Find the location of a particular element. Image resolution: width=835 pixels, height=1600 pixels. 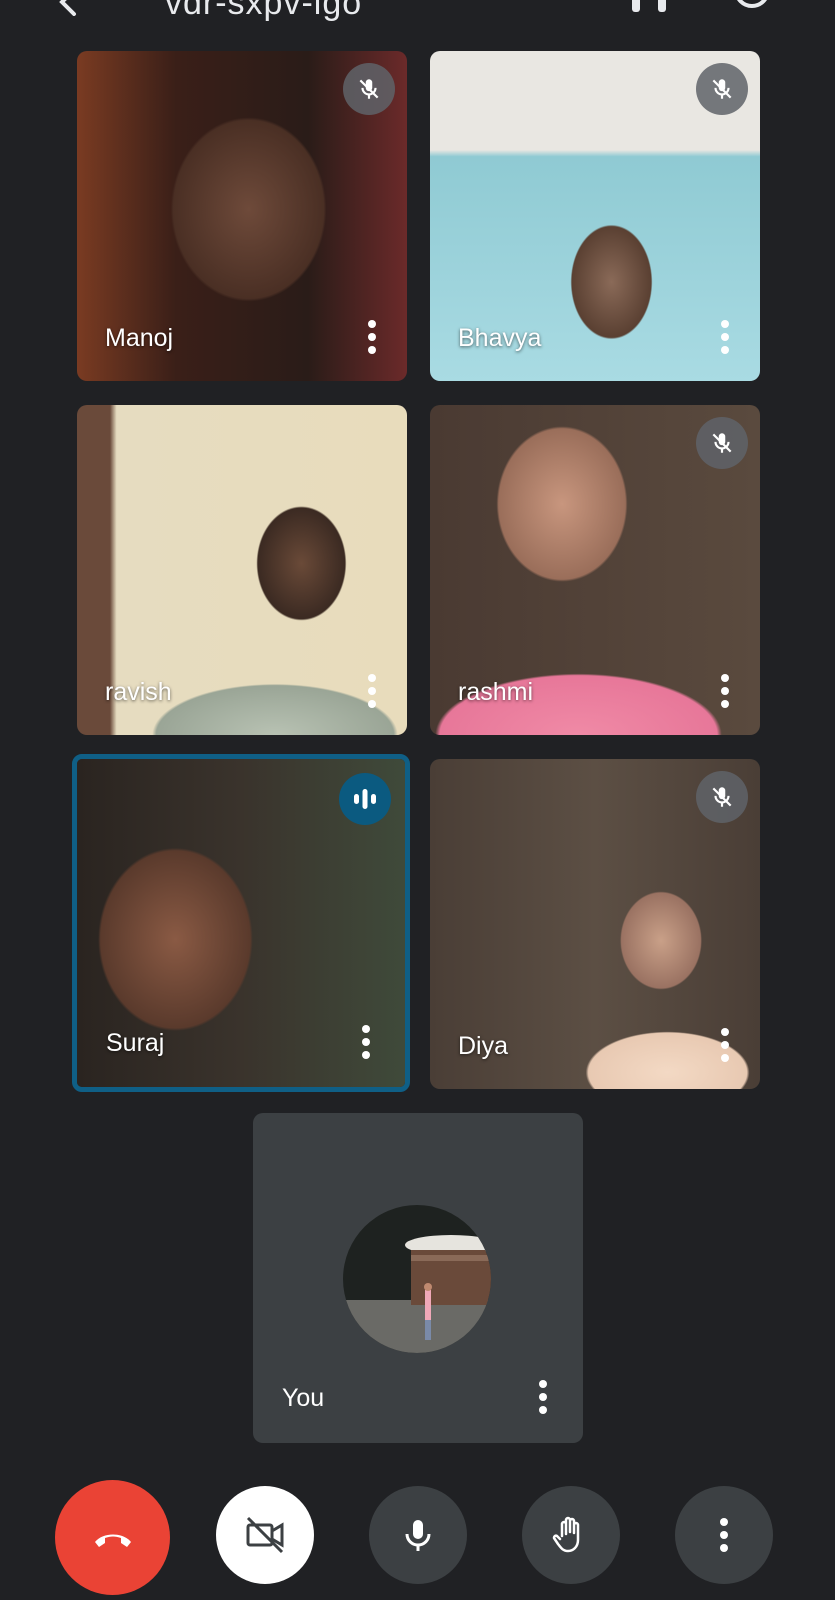

camera-toggle-button is located at coordinates (265, 1535).